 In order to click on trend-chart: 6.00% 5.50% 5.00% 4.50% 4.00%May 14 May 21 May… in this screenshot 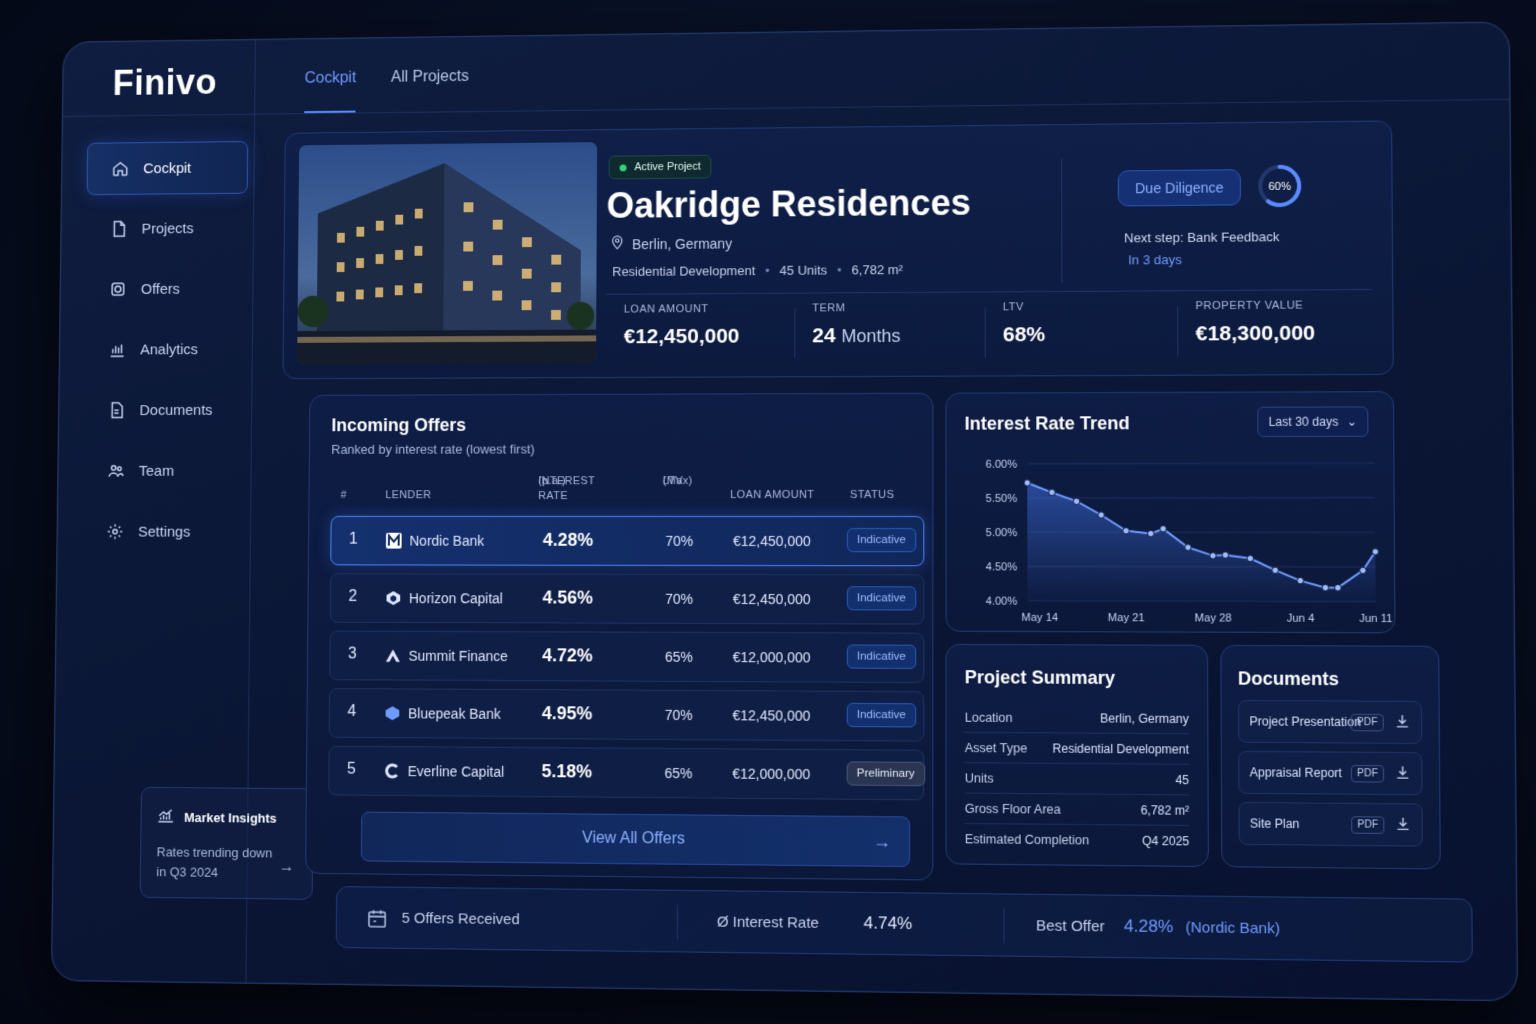, I will do `click(1189, 542)`.